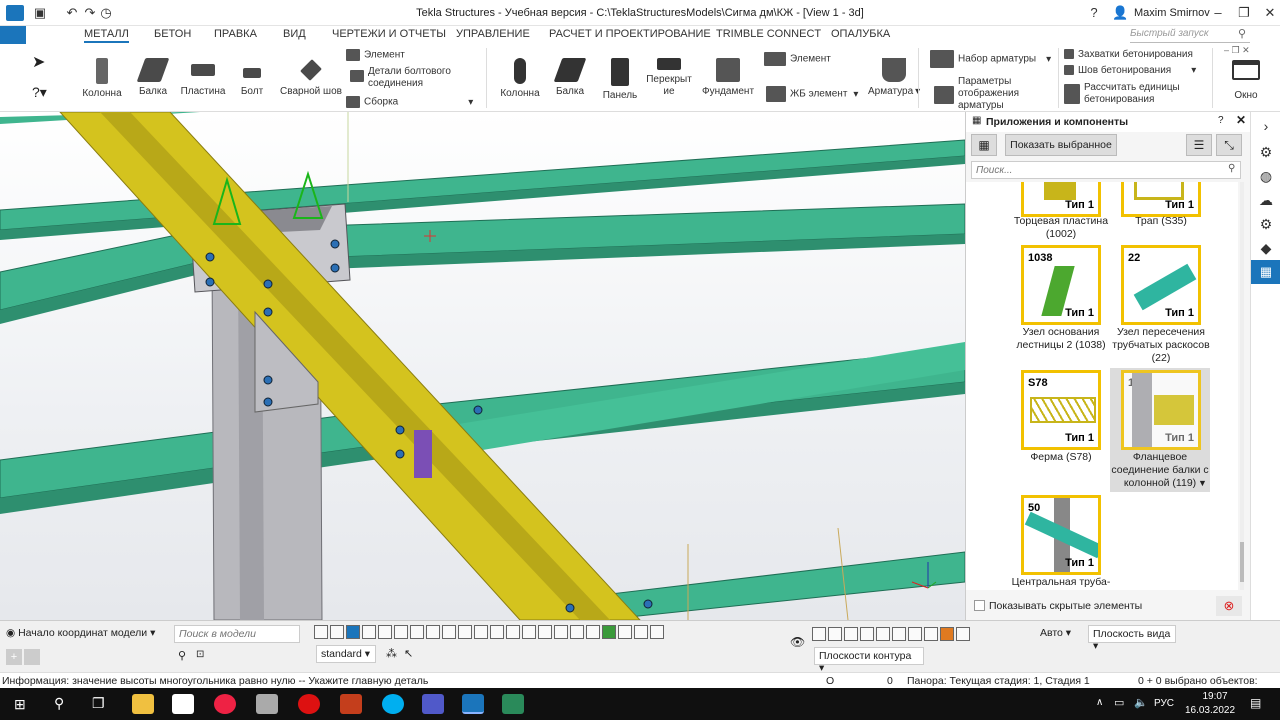 The image size is (1280, 720). What do you see at coordinates (1128, 54) in the screenshot?
I see `pour-breaks-button: Захватки бетонирования` at bounding box center [1128, 54].